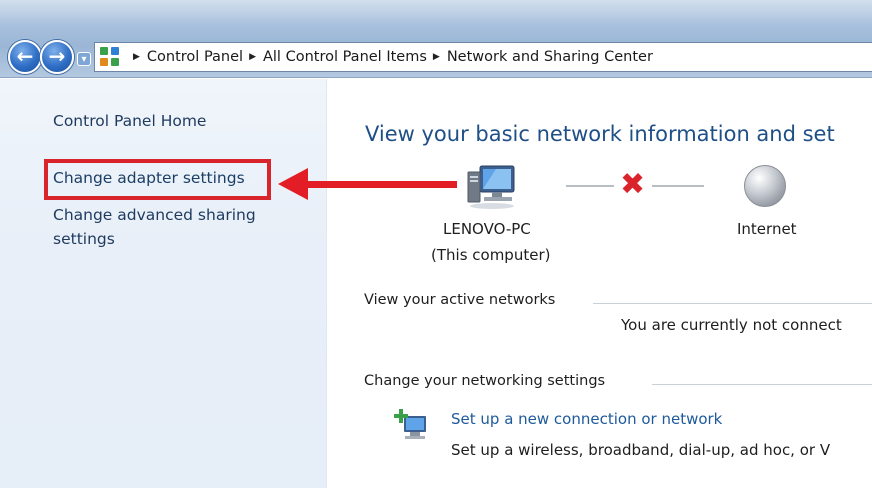 Image resolution: width=872 pixels, height=488 pixels. Describe the element at coordinates (491, 255) in the screenshot. I see `computer-subtitle-label: (This computer)` at that location.